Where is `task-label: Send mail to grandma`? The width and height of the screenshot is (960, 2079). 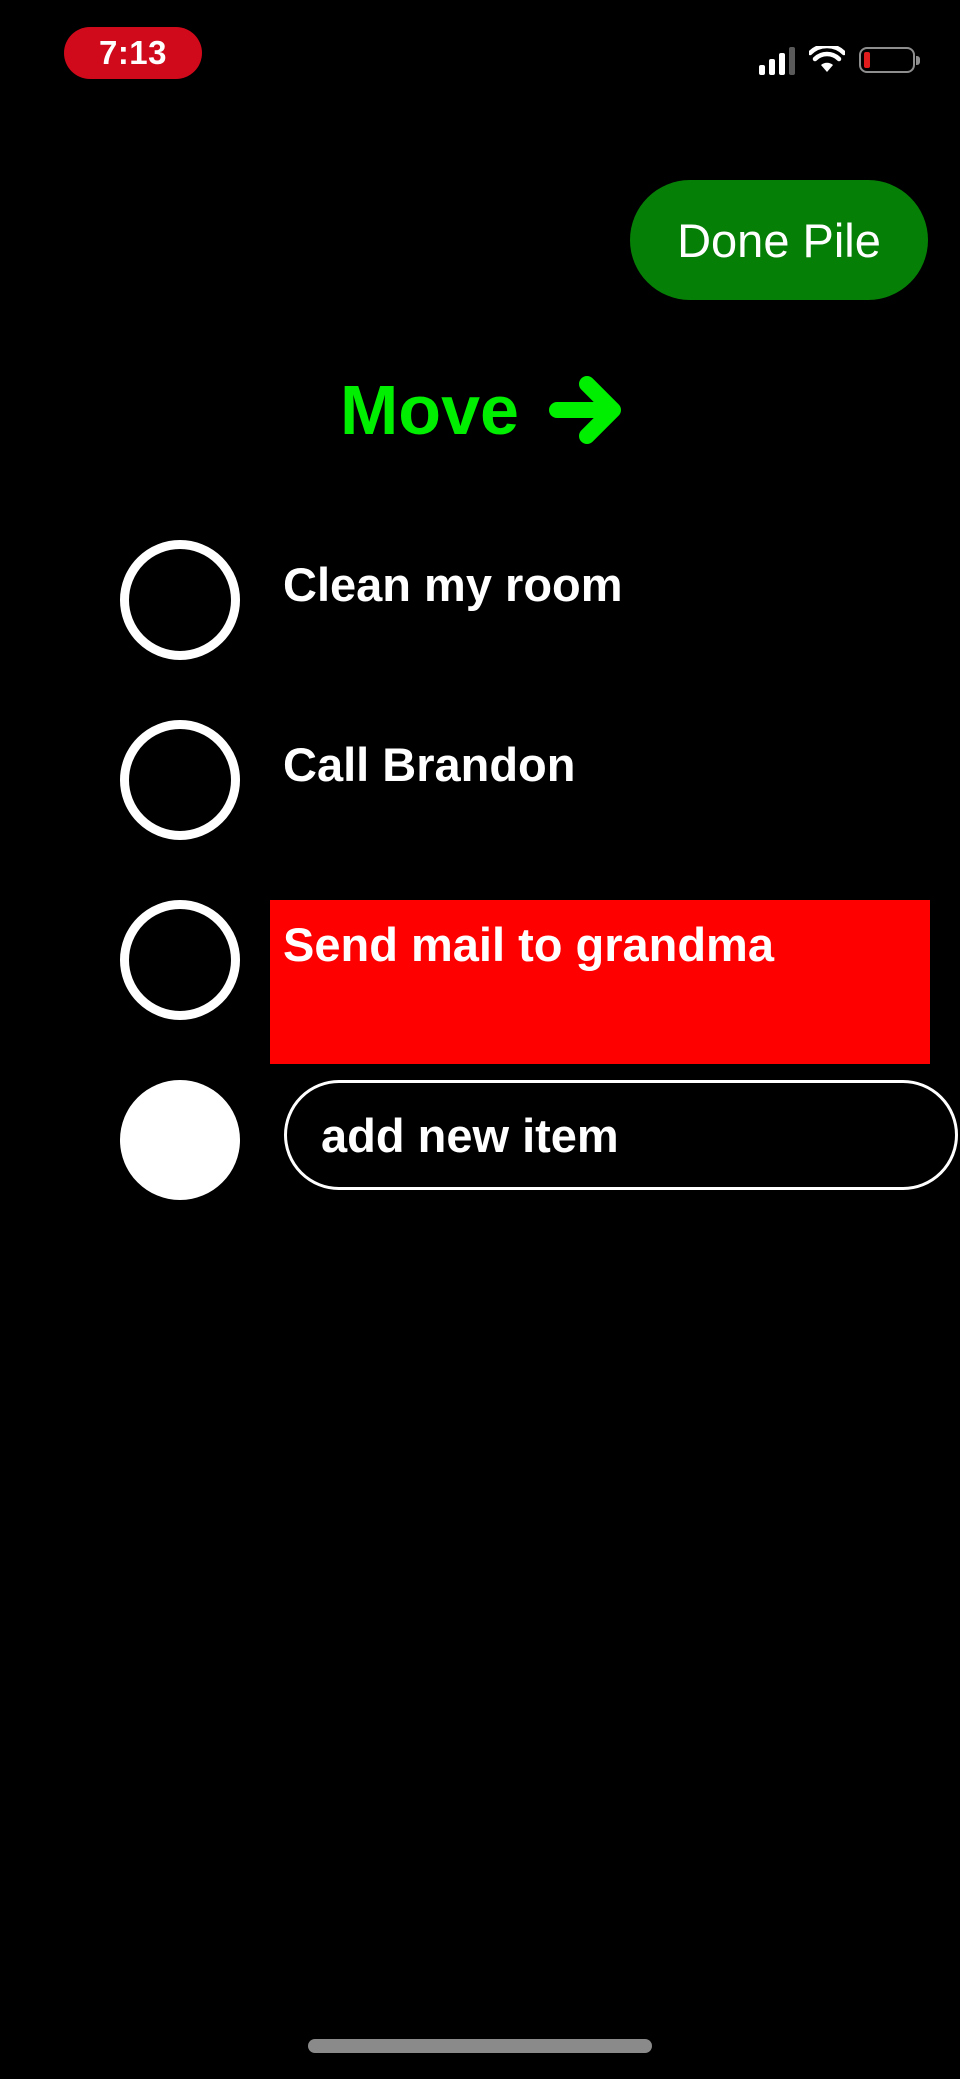
task-label: Send mail to grandma is located at coordinates (528, 944).